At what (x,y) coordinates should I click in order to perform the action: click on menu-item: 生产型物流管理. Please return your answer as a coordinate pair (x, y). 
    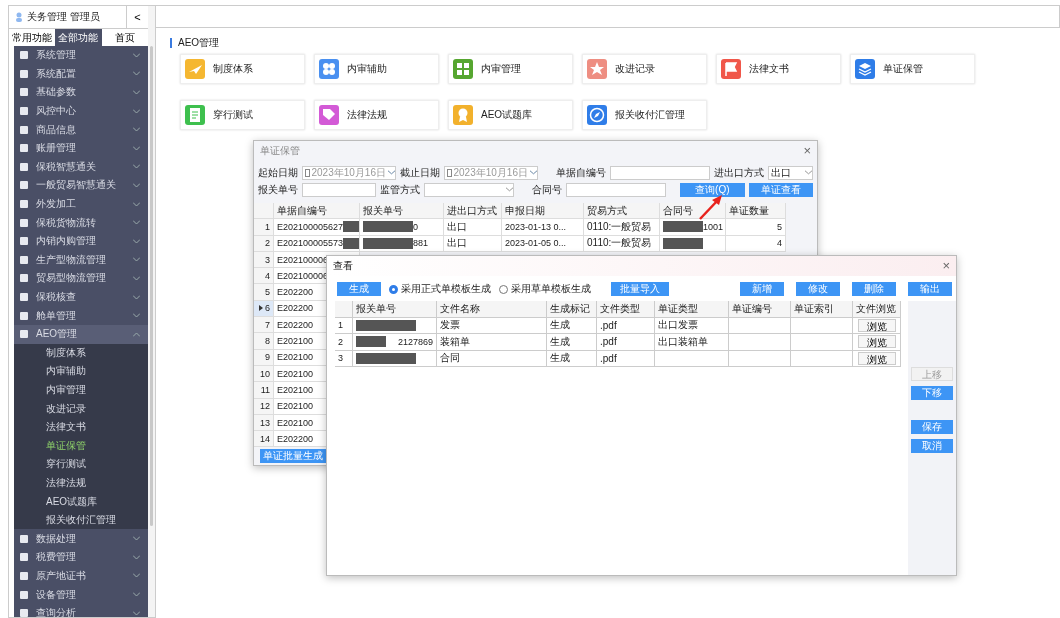
    Looking at the image, I should click on (81, 260).